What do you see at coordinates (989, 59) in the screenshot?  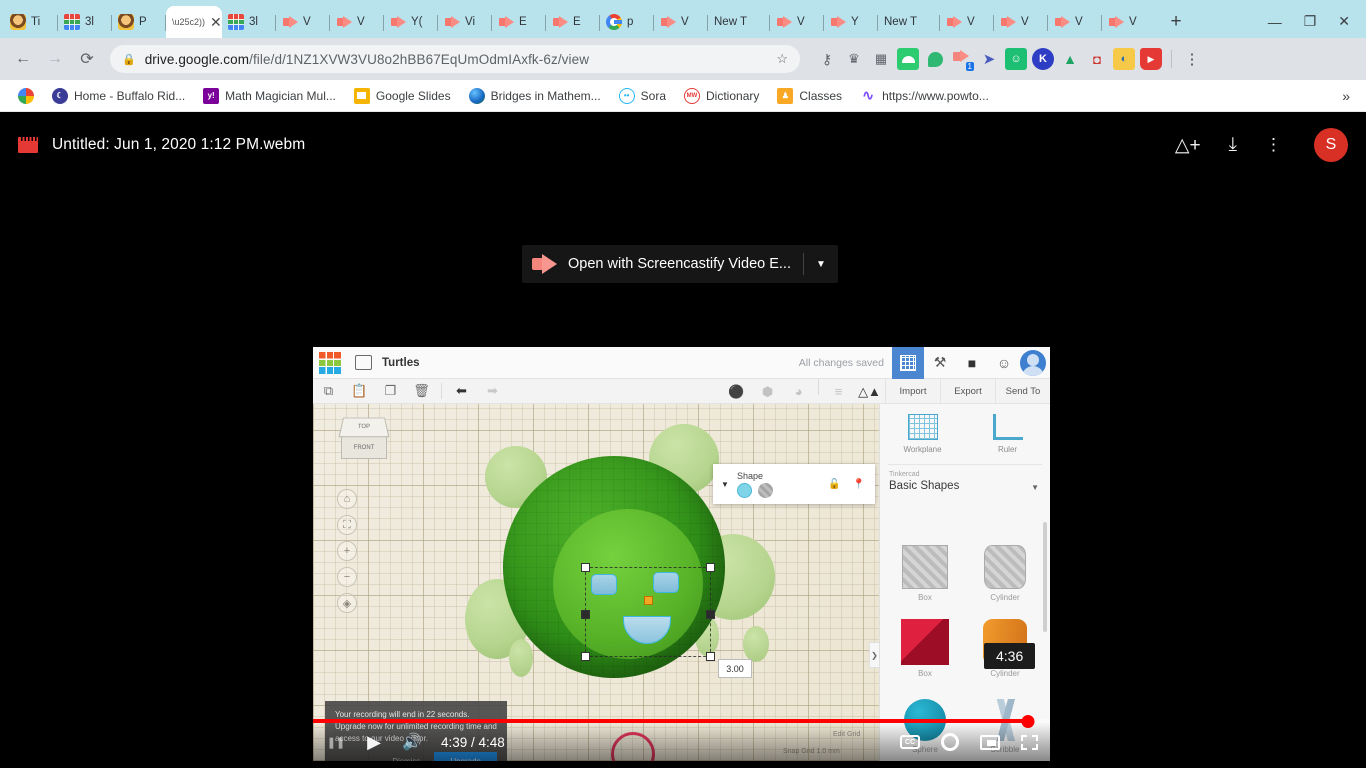 I see `cursor-extension-icon: ➤` at bounding box center [989, 59].